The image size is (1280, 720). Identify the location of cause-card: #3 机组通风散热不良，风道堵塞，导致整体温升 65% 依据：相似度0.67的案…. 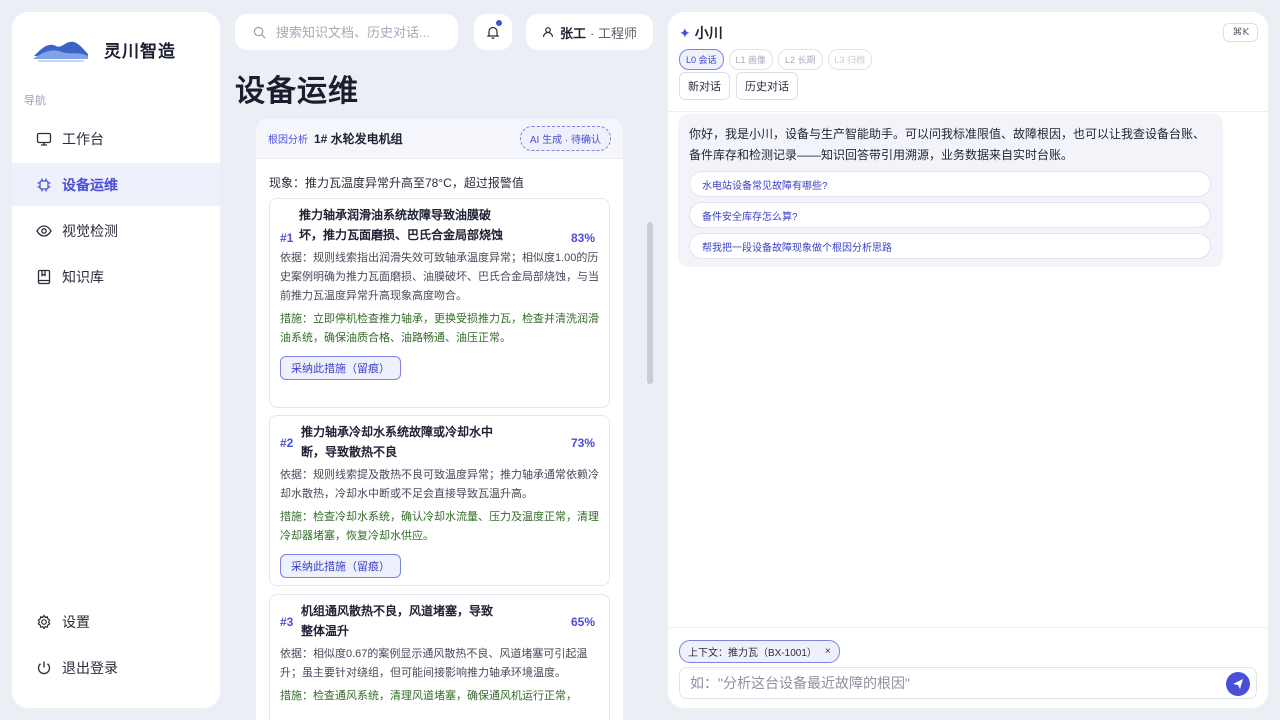
(439, 657).